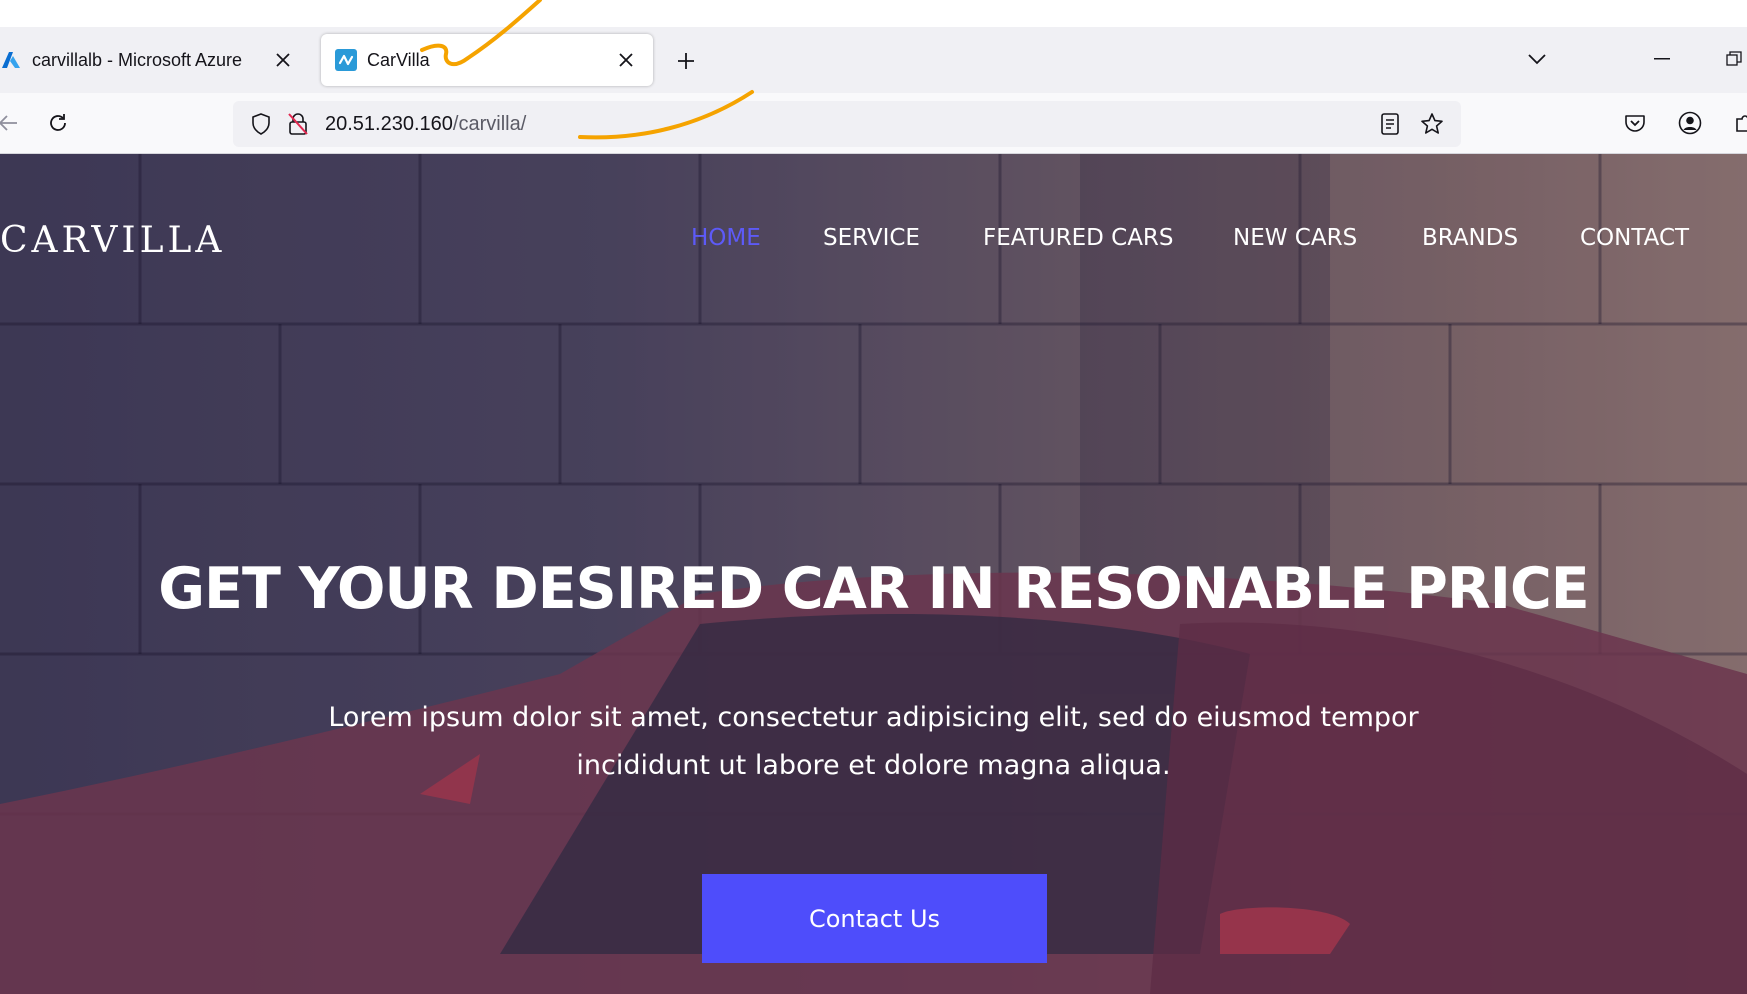 The width and height of the screenshot is (1747, 994). Describe the element at coordinates (11, 60) in the screenshot. I see `azure-icon` at that location.